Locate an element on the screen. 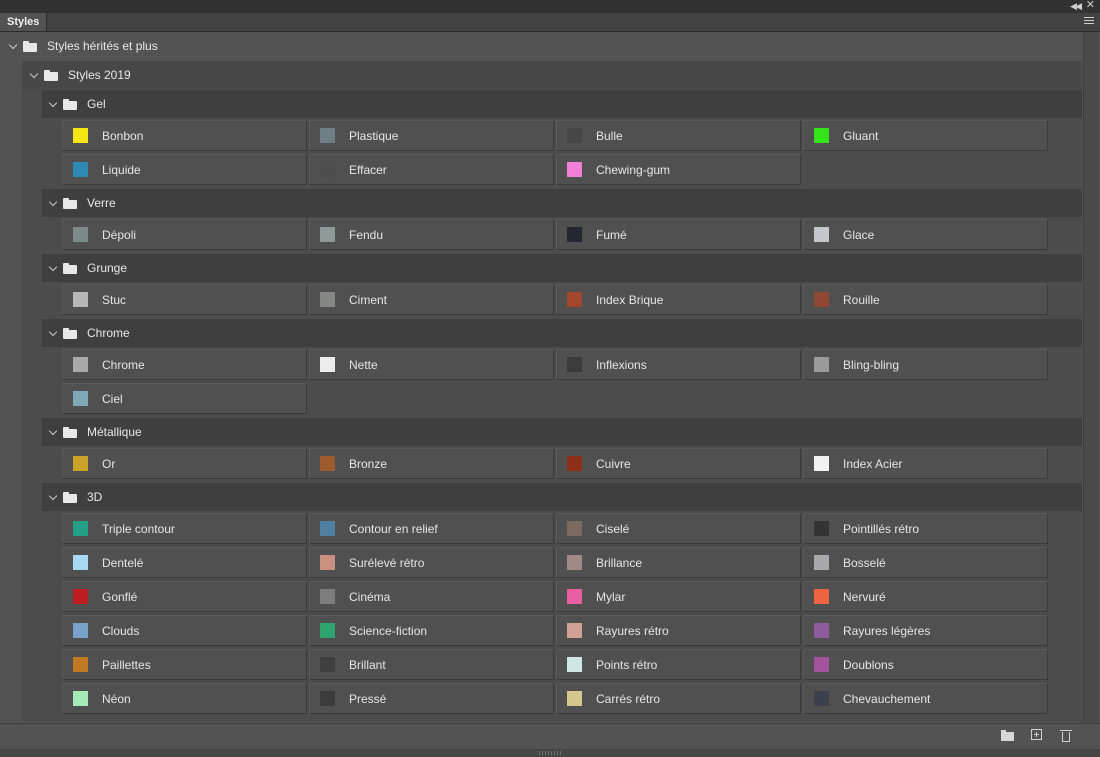 This screenshot has height=757, width=1100. style-item-paillettes: Paillettes is located at coordinates (184, 664).